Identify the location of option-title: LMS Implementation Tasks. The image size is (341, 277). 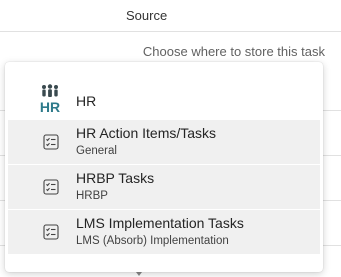
(160, 223).